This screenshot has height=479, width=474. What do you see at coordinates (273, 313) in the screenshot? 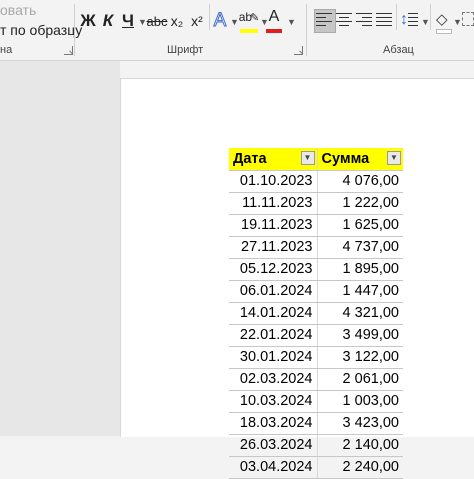
I see `cell-date: 14.01.2024` at bounding box center [273, 313].